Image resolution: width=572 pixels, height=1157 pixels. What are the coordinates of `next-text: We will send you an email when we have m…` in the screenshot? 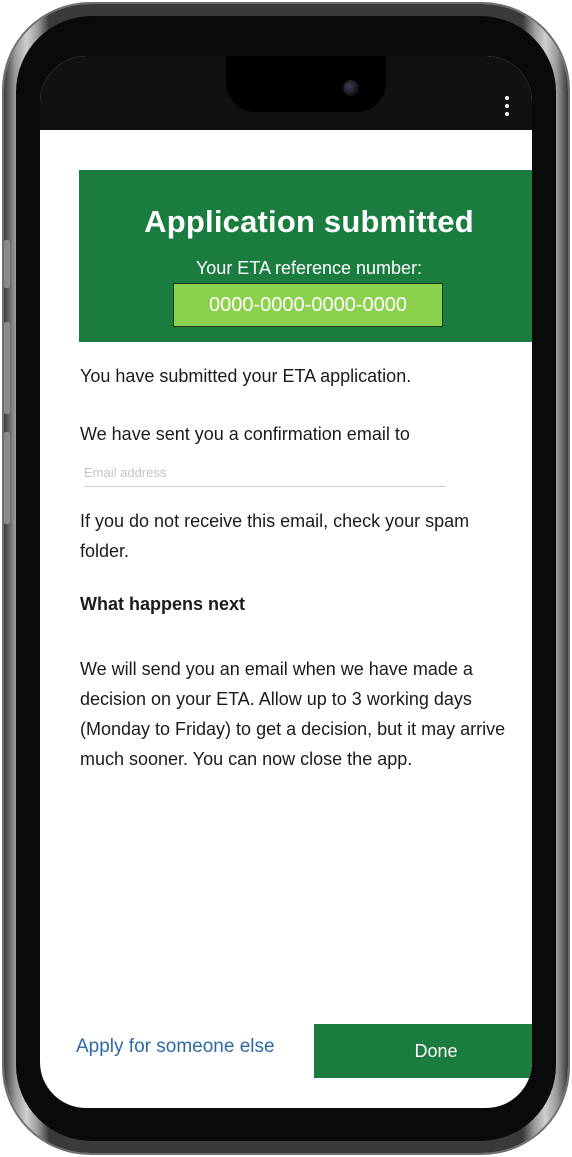 It's located at (293, 714).